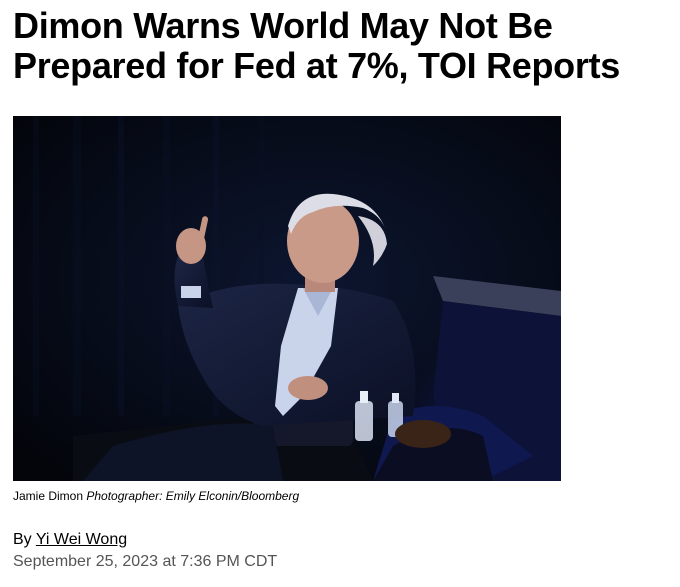 This screenshot has width=680, height=587. Describe the element at coordinates (48, 496) in the screenshot. I see `caption-subject: Jamie Dimon` at that location.